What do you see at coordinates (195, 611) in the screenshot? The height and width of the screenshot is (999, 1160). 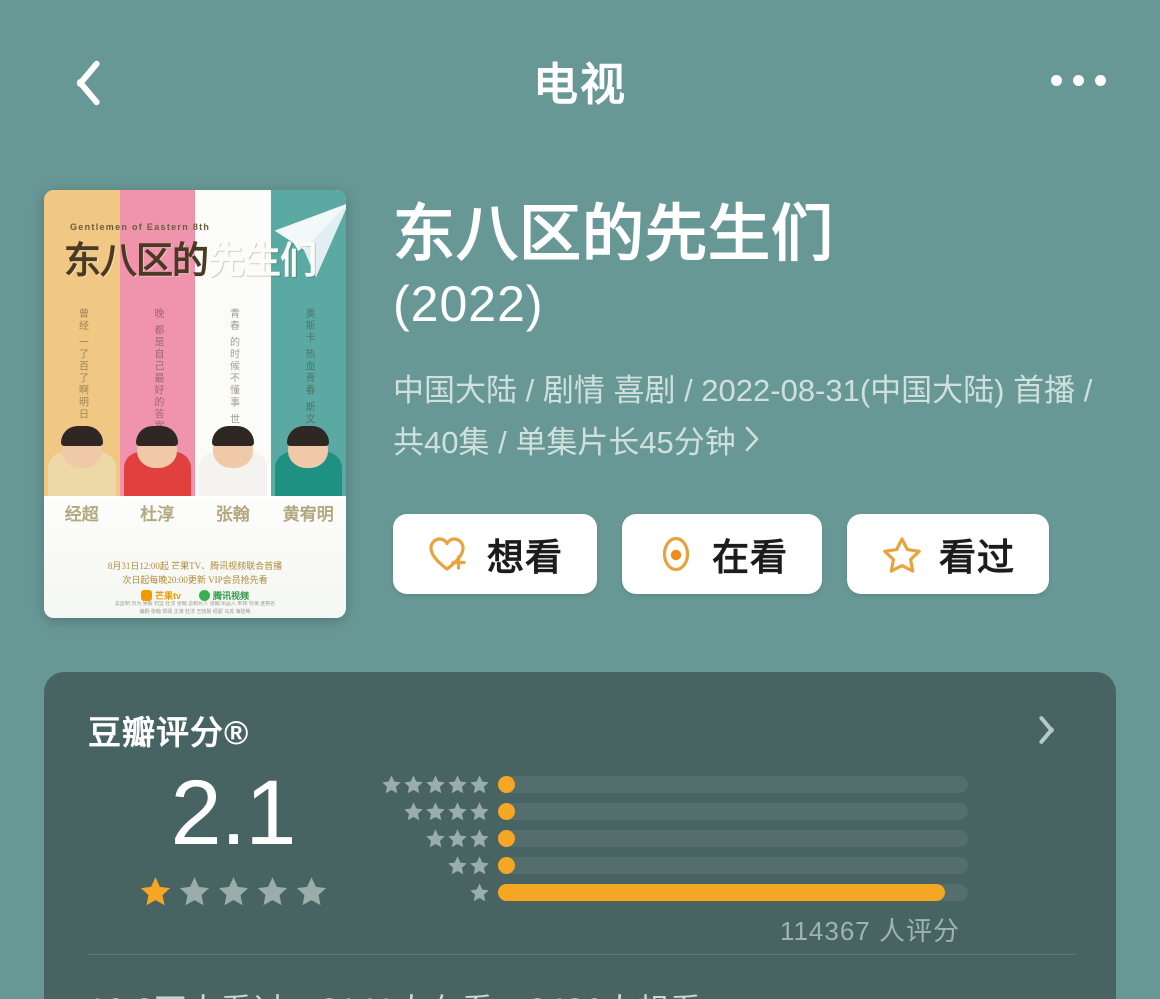 I see `poster-credits-line-2: 编剧 张翰 郭靖 主演 杜淳 王晓晨 经超 马苏 海陆等` at bounding box center [195, 611].